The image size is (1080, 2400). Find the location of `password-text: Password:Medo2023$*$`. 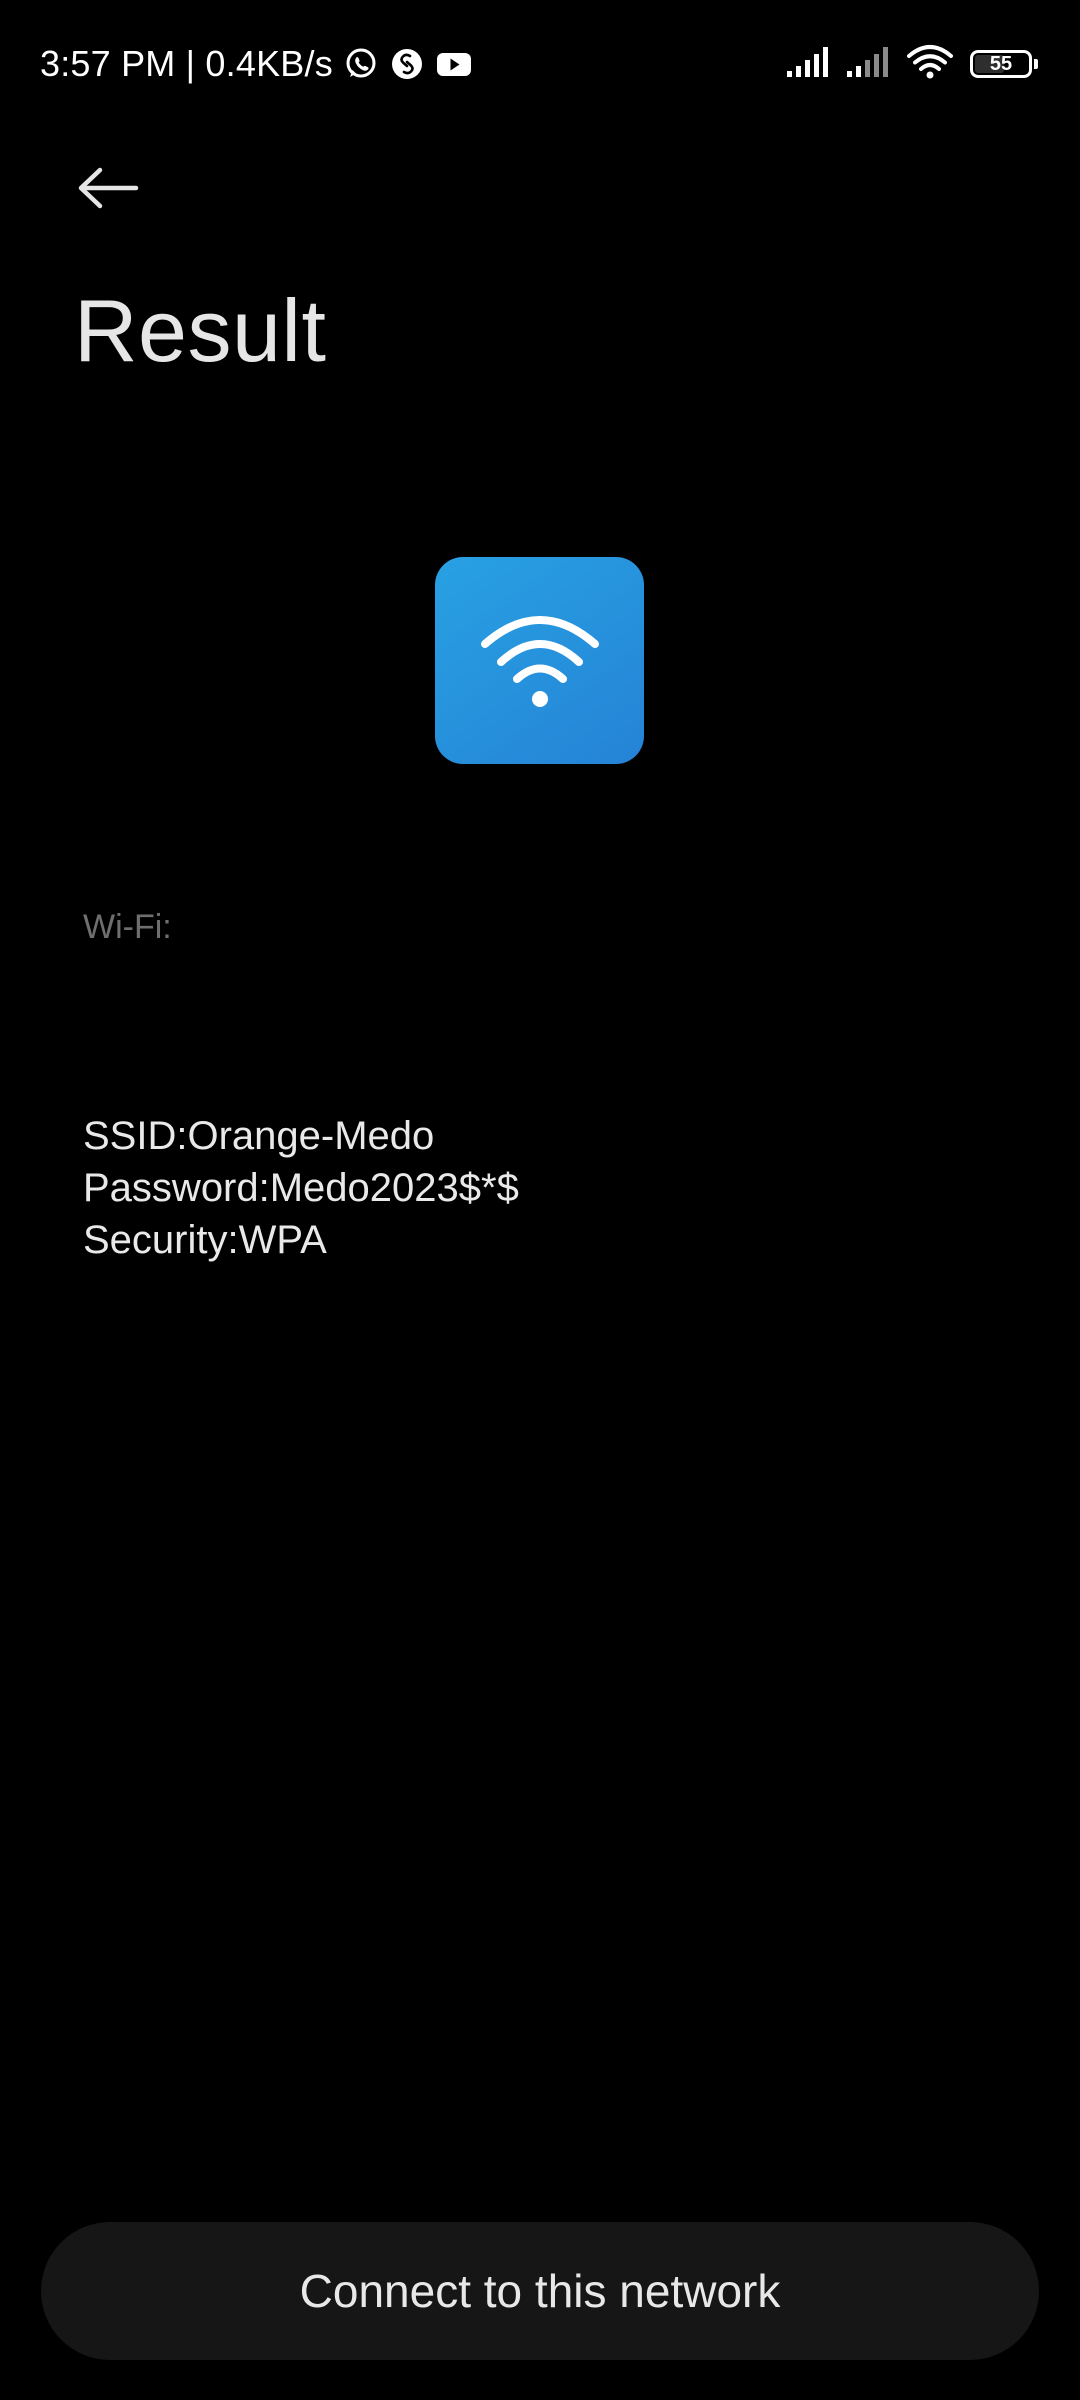

password-text: Password:Medo2023$*$ is located at coordinates (301, 1188).